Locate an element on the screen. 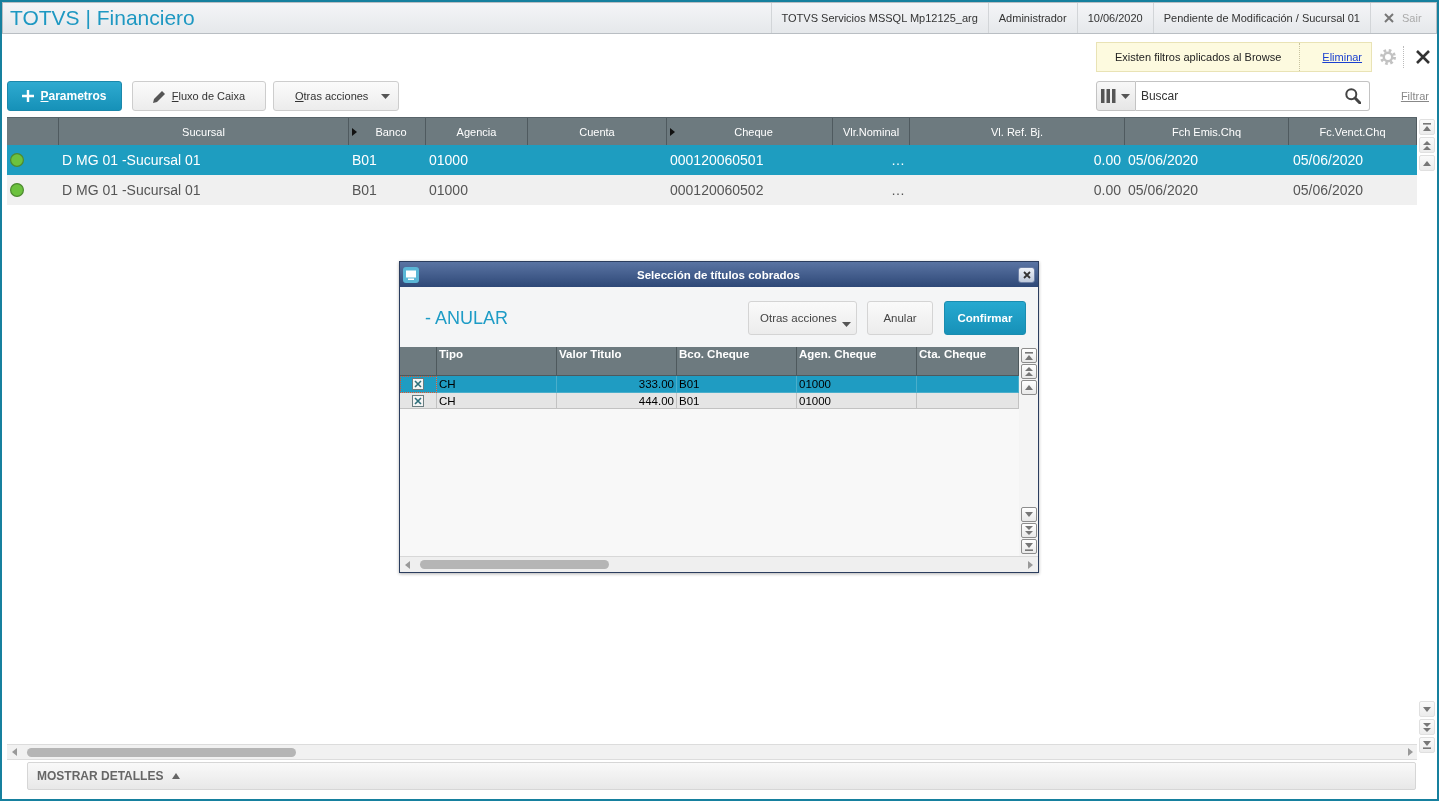 This screenshot has width=1439, height=801. table-row: CH 444.00 B01 01000 is located at coordinates (709, 401).